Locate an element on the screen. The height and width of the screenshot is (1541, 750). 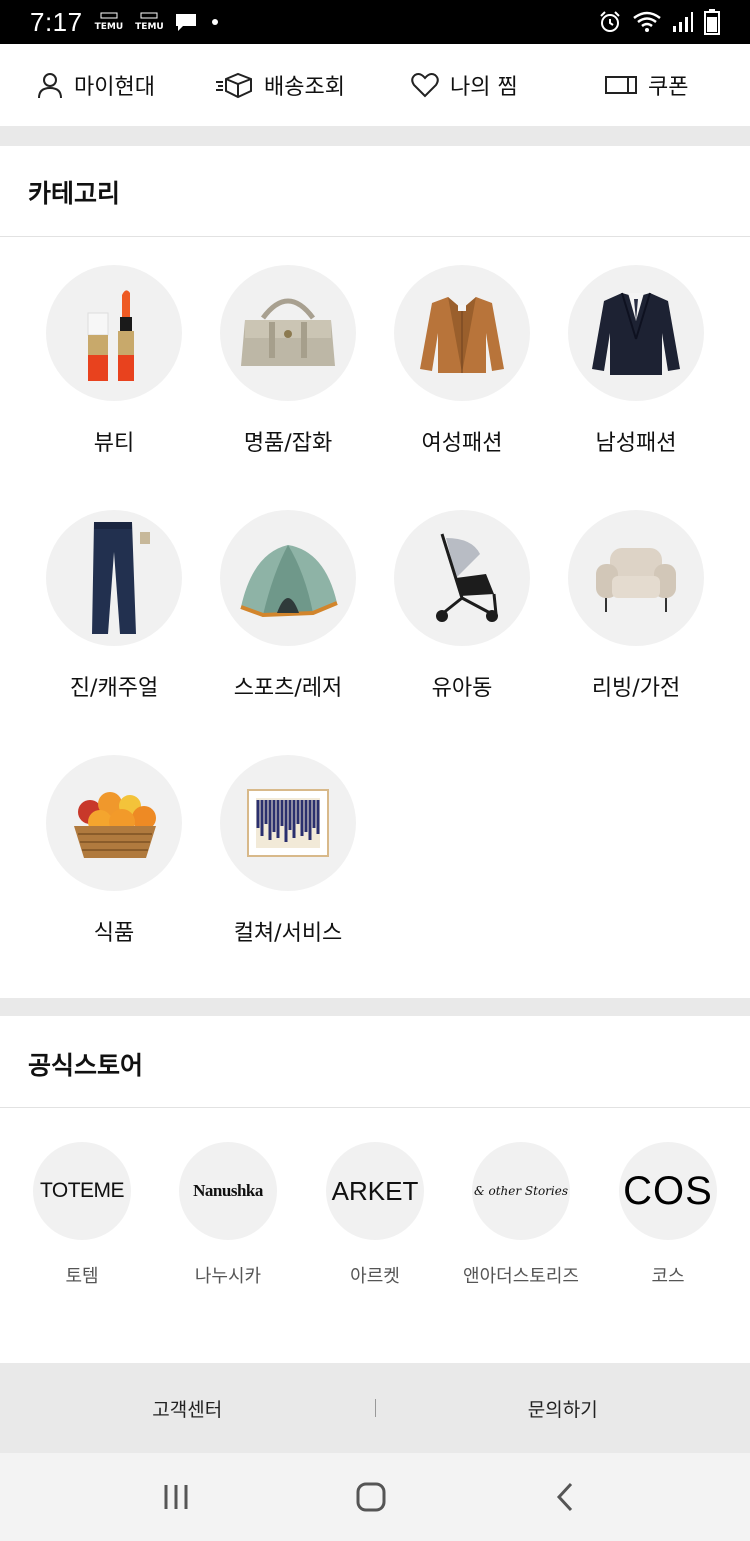
category-label: 컬쳐/서비스 is located at coordinates (288, 933).